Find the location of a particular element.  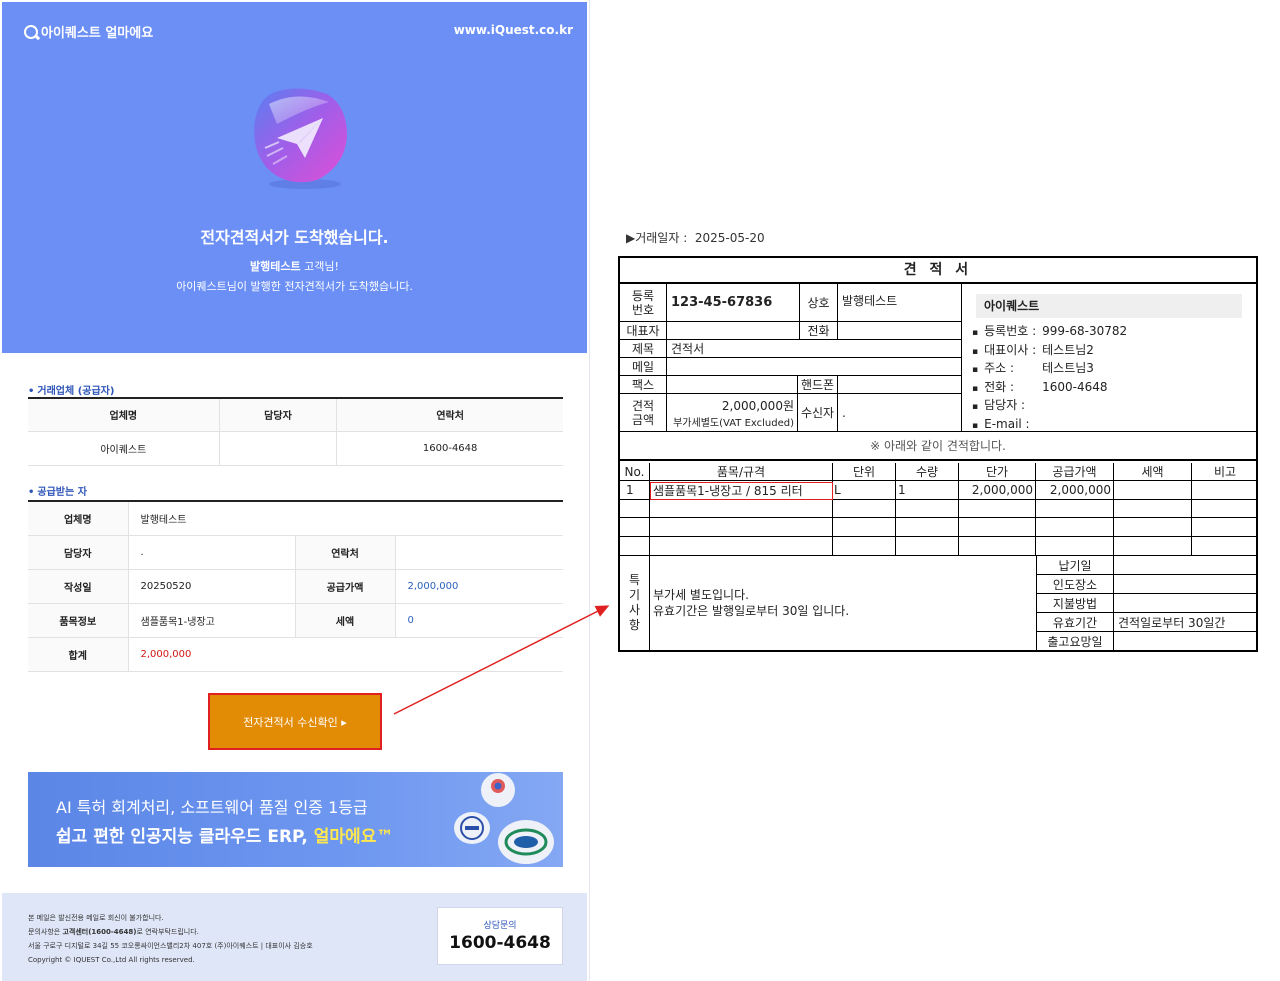

supplier-info-key: 전화 : is located at coordinates (999, 386).